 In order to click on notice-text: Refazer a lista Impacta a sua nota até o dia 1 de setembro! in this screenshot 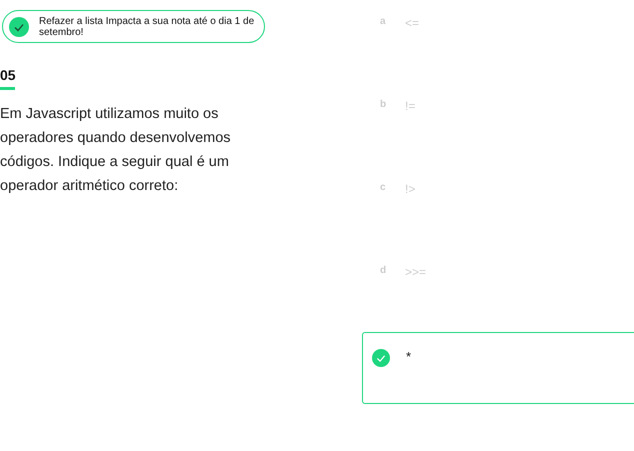, I will do `click(147, 27)`.